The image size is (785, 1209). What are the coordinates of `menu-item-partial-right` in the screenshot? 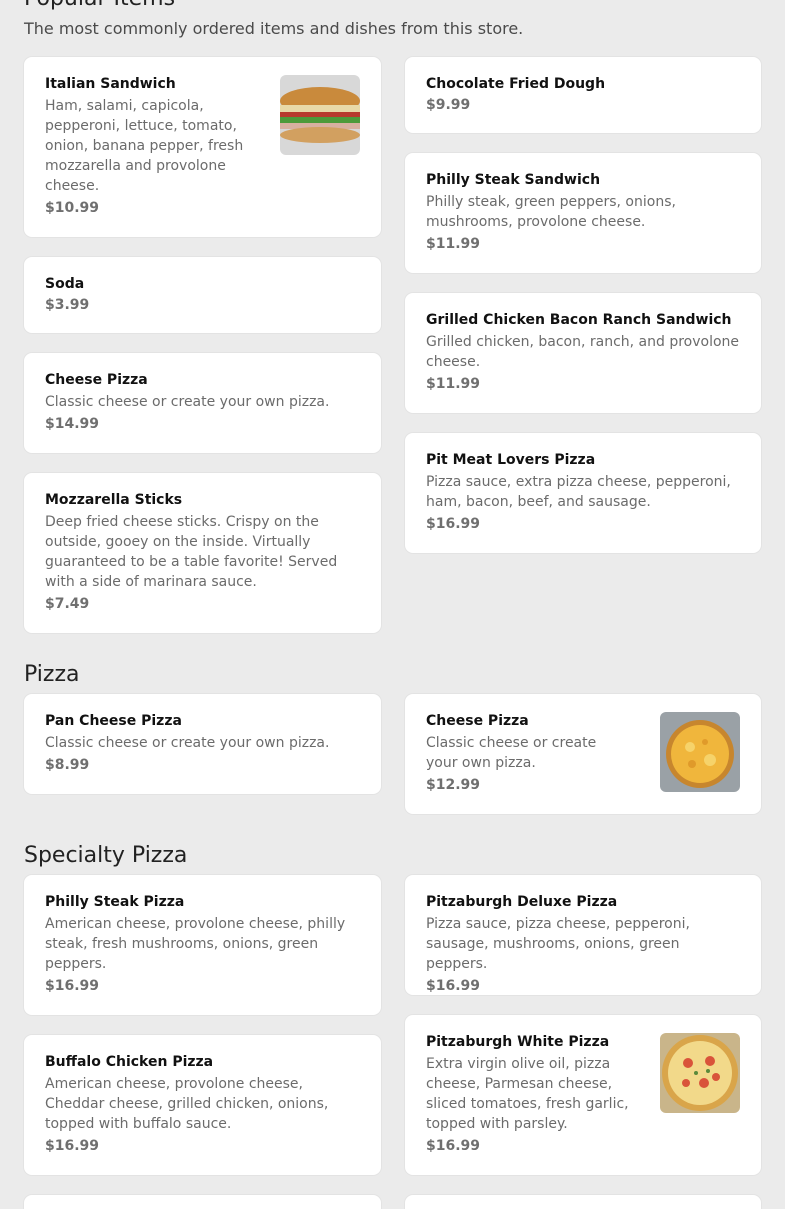 It's located at (583, 1202).